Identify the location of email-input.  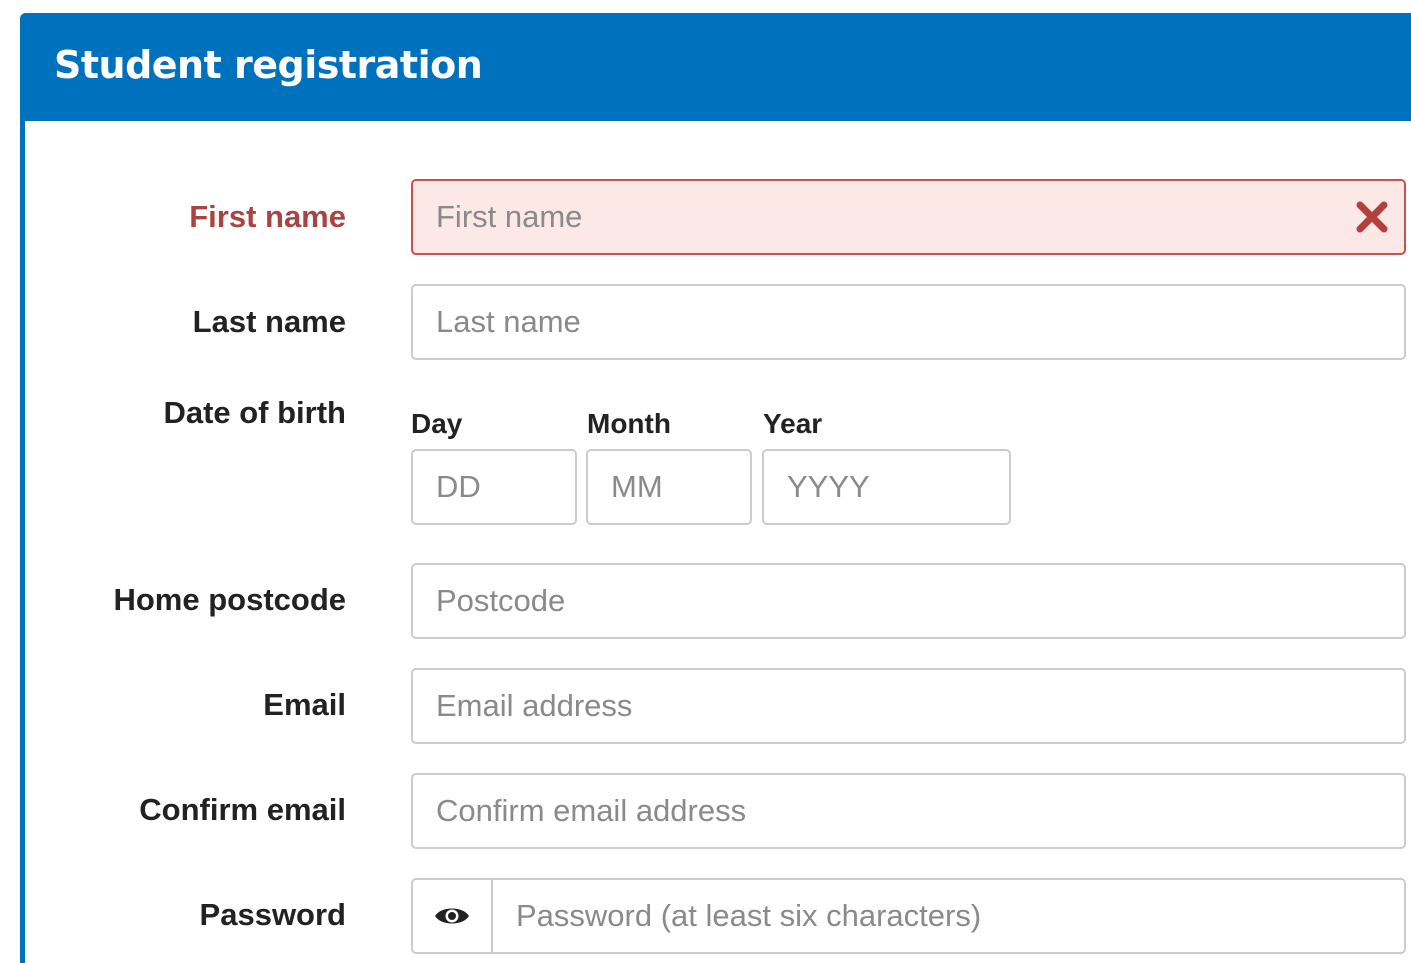
(908, 706).